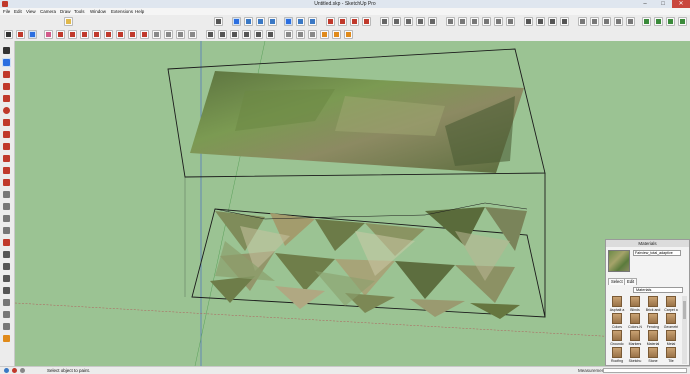 The height and width of the screenshot is (374, 690). Describe the element at coordinates (122, 11) in the screenshot. I see `menu-extensions: Extensions` at that location.